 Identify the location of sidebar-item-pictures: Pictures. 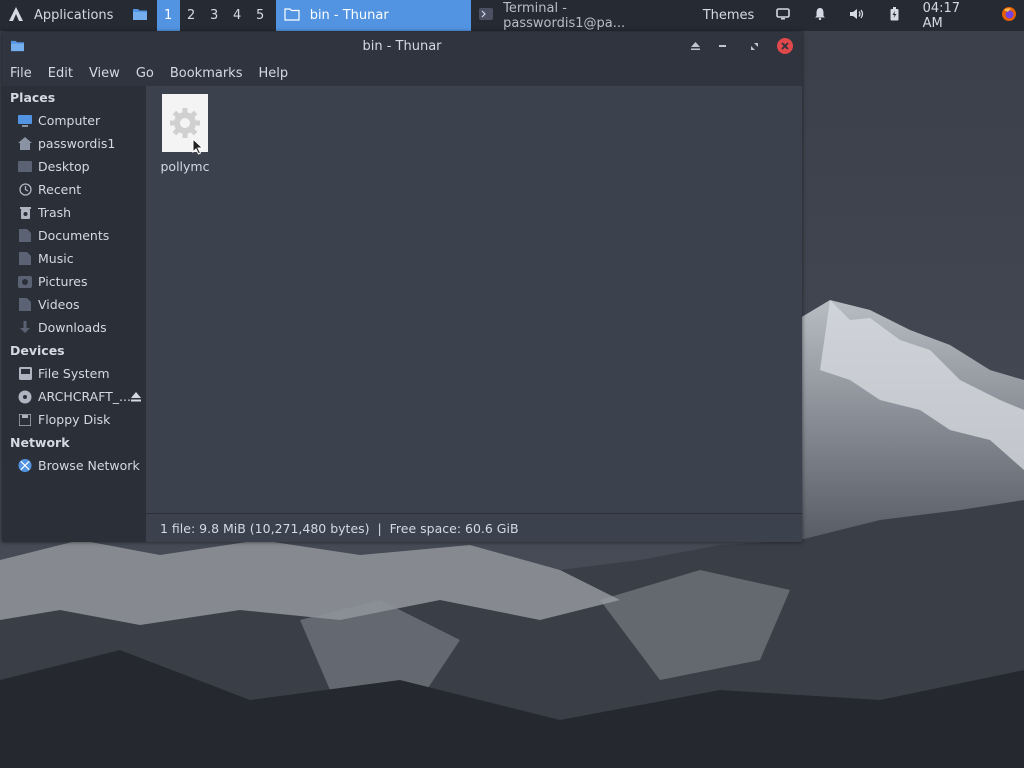
(74, 281).